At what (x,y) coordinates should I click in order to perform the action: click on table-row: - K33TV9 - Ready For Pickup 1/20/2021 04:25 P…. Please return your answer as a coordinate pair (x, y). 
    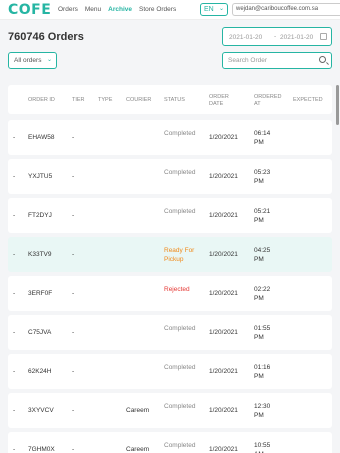
    Looking at the image, I should click on (170, 254).